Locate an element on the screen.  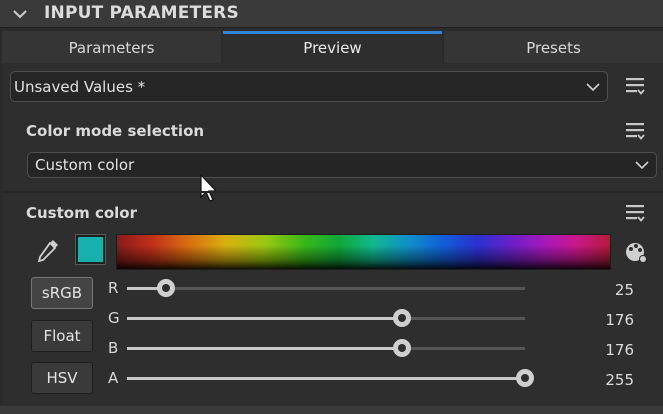
channel-g-handle is located at coordinates (401, 318).